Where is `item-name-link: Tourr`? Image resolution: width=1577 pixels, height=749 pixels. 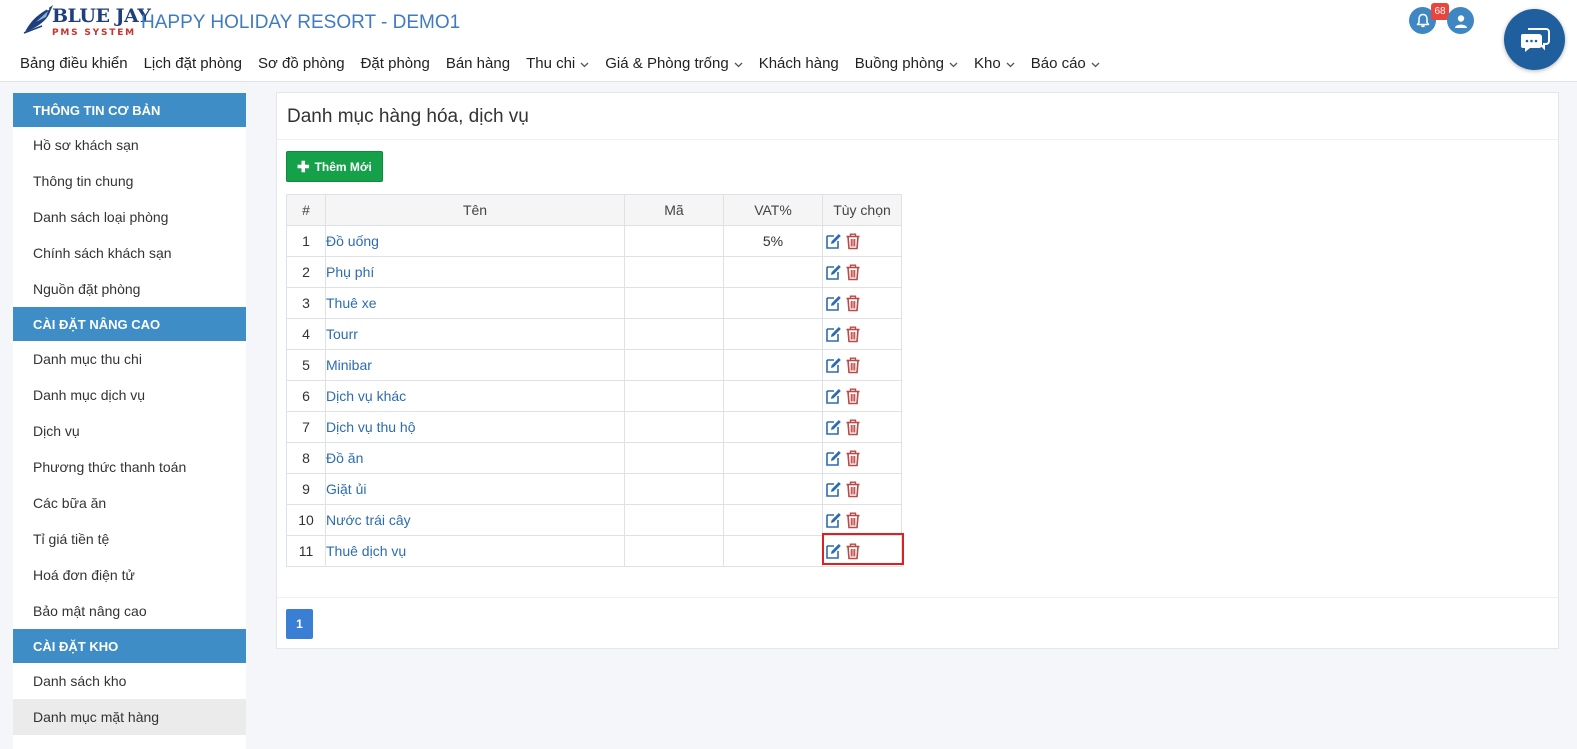
item-name-link: Tourr is located at coordinates (342, 334).